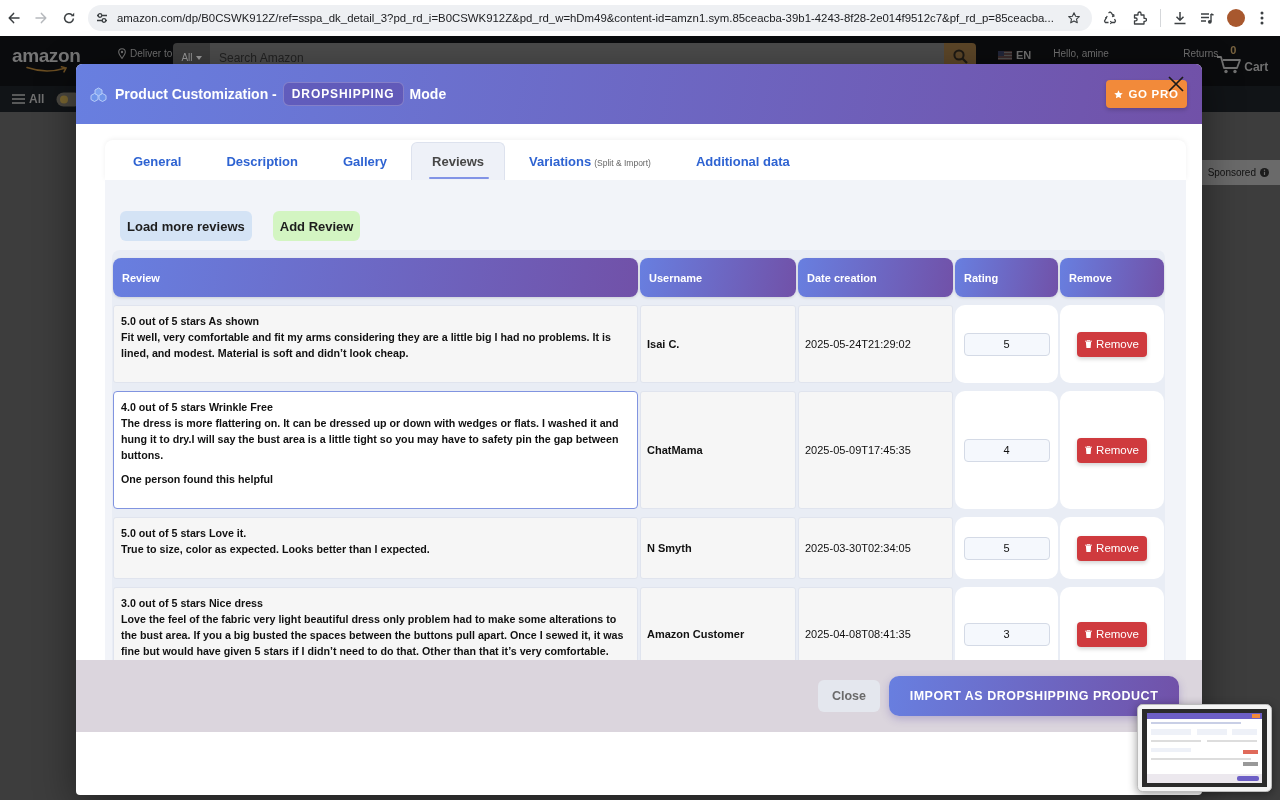 Image resolution: width=1280 pixels, height=800 pixels. I want to click on recycle-icon, so click(1110, 18).